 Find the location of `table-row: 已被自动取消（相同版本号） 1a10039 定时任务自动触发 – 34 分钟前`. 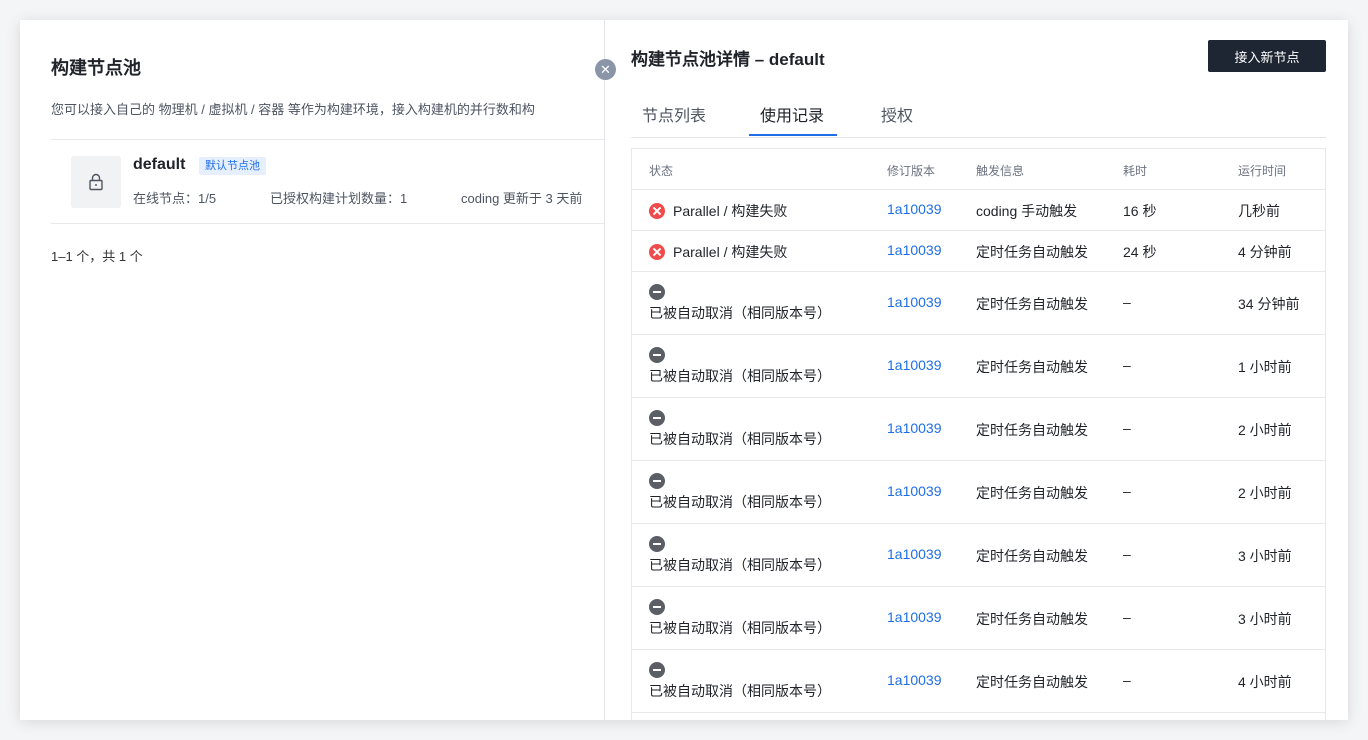

table-row: 已被自动取消（相同版本号） 1a10039 定时任务自动触发 – 34 分钟前 is located at coordinates (978, 303).